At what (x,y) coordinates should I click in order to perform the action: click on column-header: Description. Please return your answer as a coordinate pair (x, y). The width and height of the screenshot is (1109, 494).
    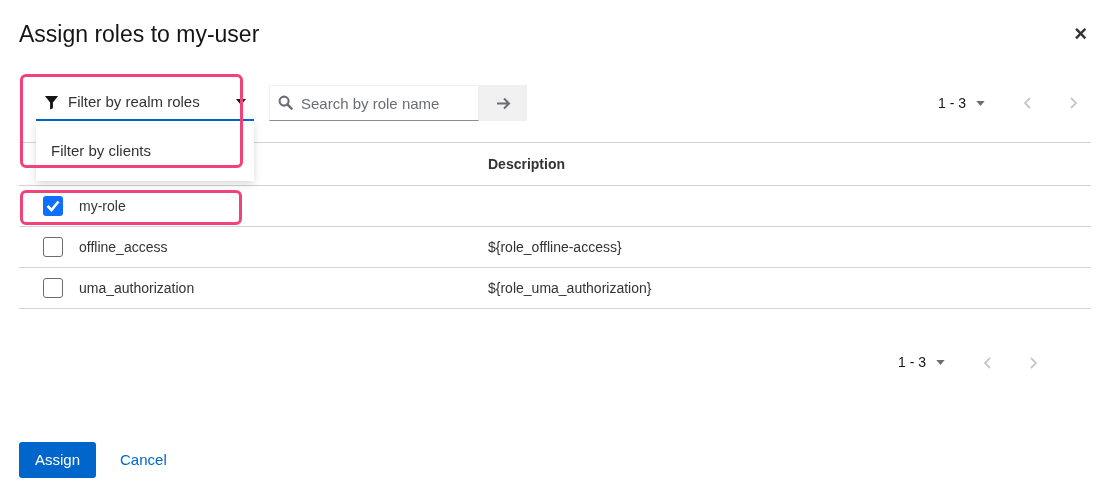
    Looking at the image, I should click on (526, 164).